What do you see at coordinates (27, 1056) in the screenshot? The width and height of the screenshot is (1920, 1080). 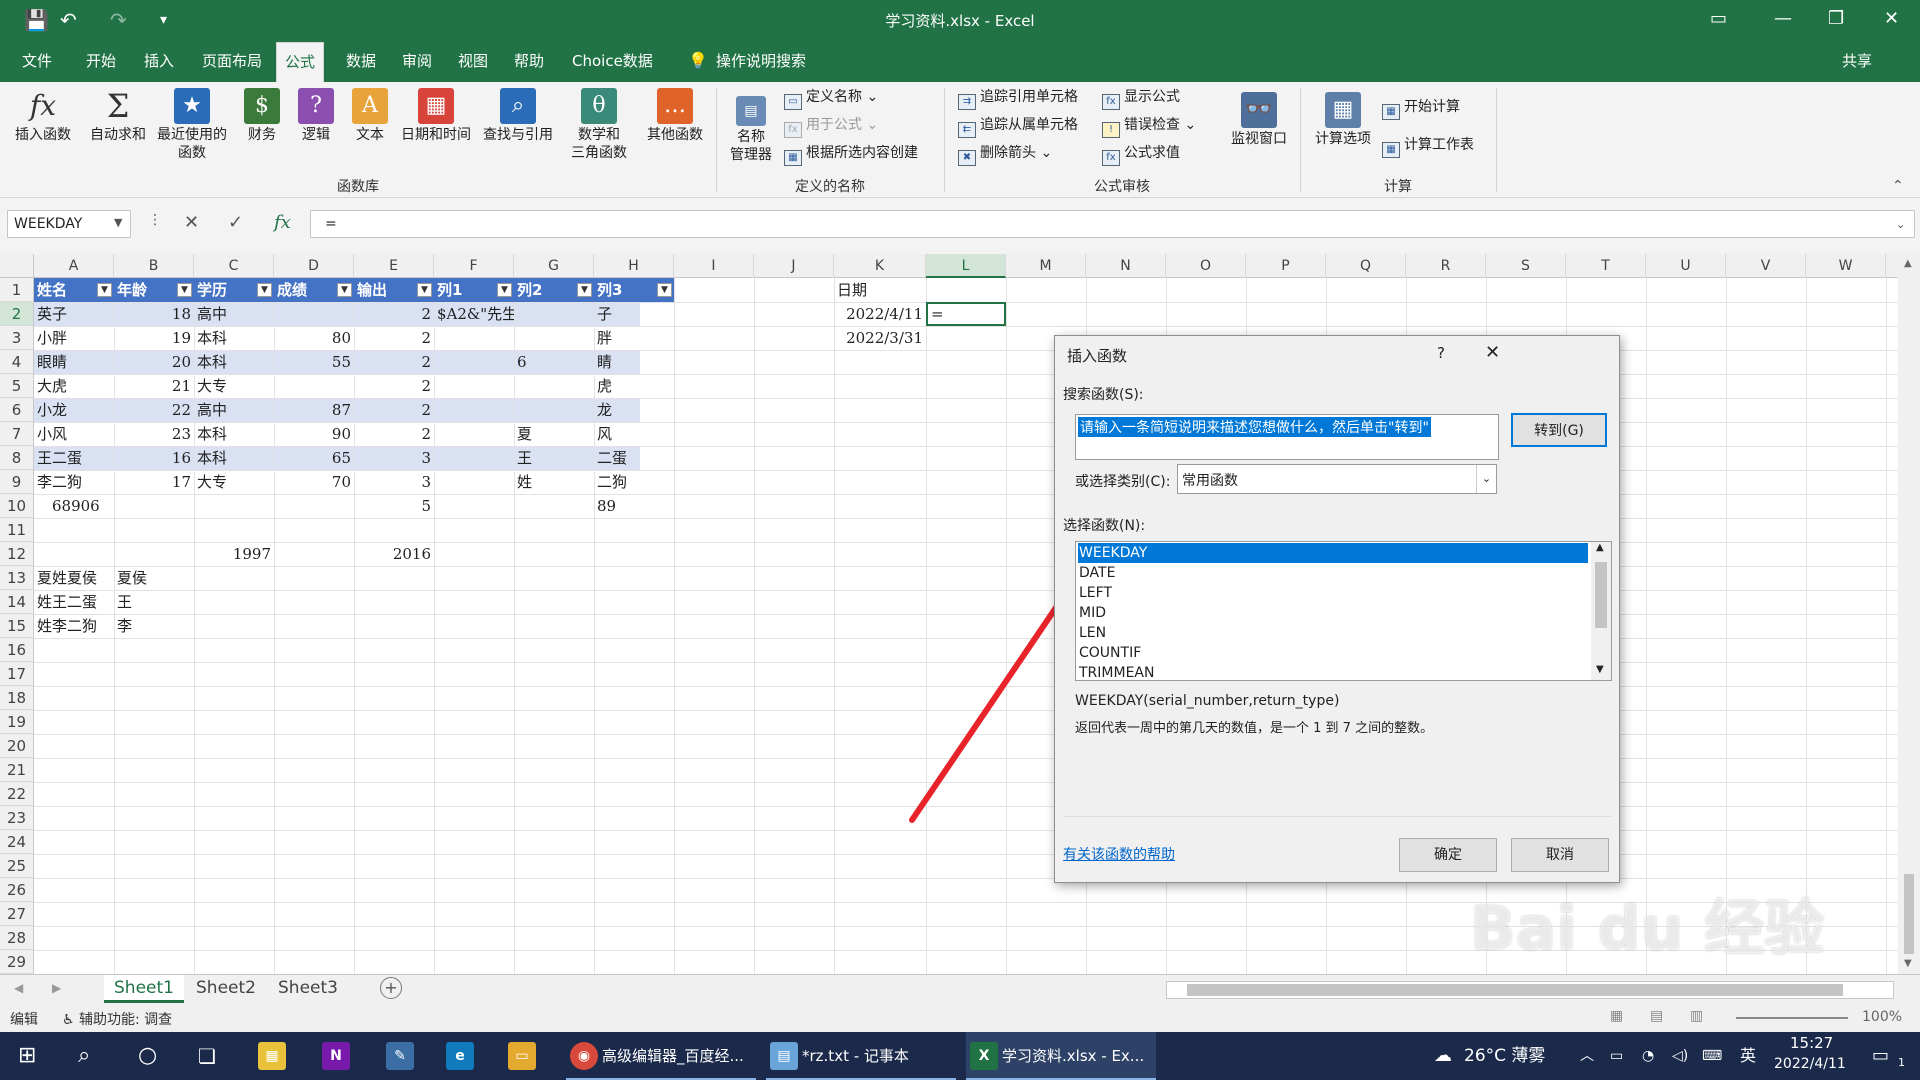 I see `start-icon: ⊞` at bounding box center [27, 1056].